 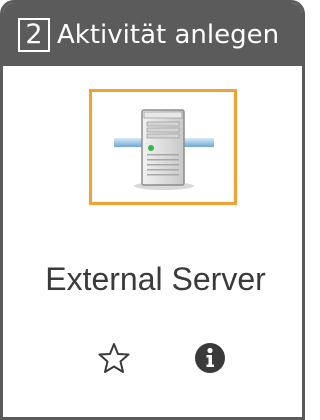 What do you see at coordinates (210, 358) in the screenshot?
I see `info-circle-icon` at bounding box center [210, 358].